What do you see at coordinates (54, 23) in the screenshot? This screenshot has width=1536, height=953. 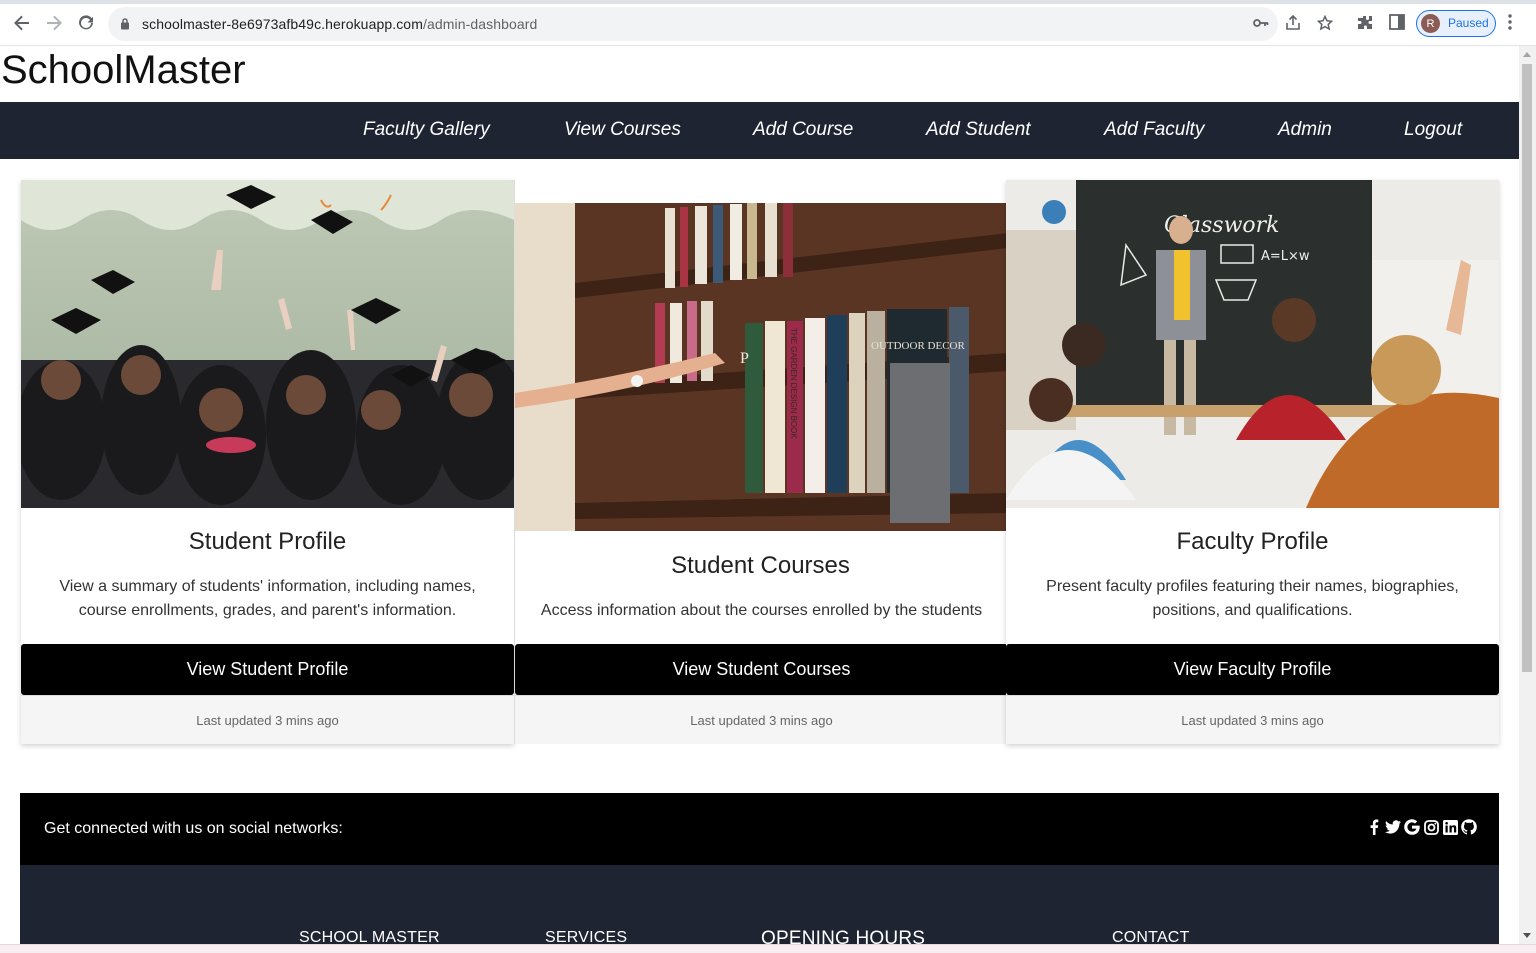 I see `forward-icon` at bounding box center [54, 23].